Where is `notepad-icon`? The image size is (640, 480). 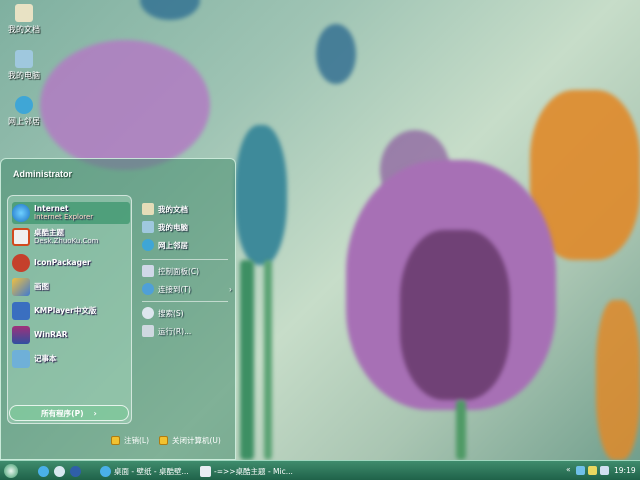
notepad-icon is located at coordinates (21, 359).